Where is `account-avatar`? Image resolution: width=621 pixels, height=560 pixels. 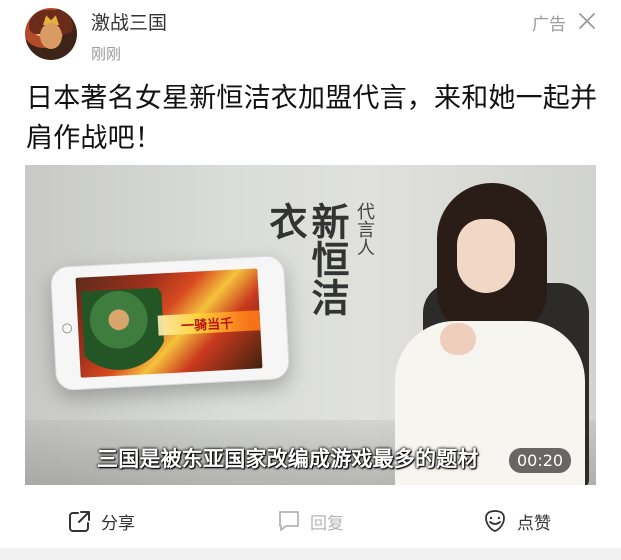 account-avatar is located at coordinates (51, 34).